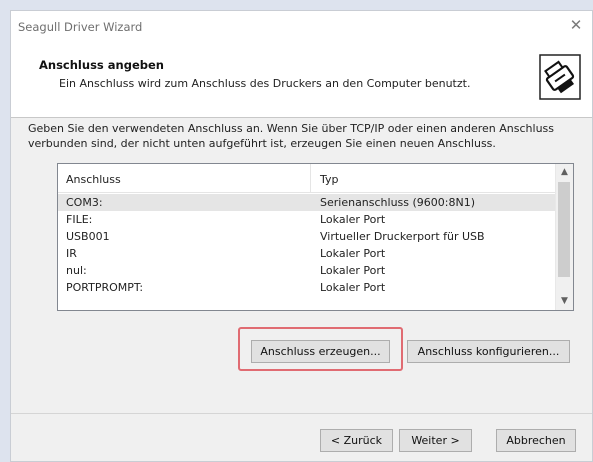 The image size is (593, 462). Describe the element at coordinates (564, 301) in the screenshot. I see `scroll-down-icon: ▼` at that location.